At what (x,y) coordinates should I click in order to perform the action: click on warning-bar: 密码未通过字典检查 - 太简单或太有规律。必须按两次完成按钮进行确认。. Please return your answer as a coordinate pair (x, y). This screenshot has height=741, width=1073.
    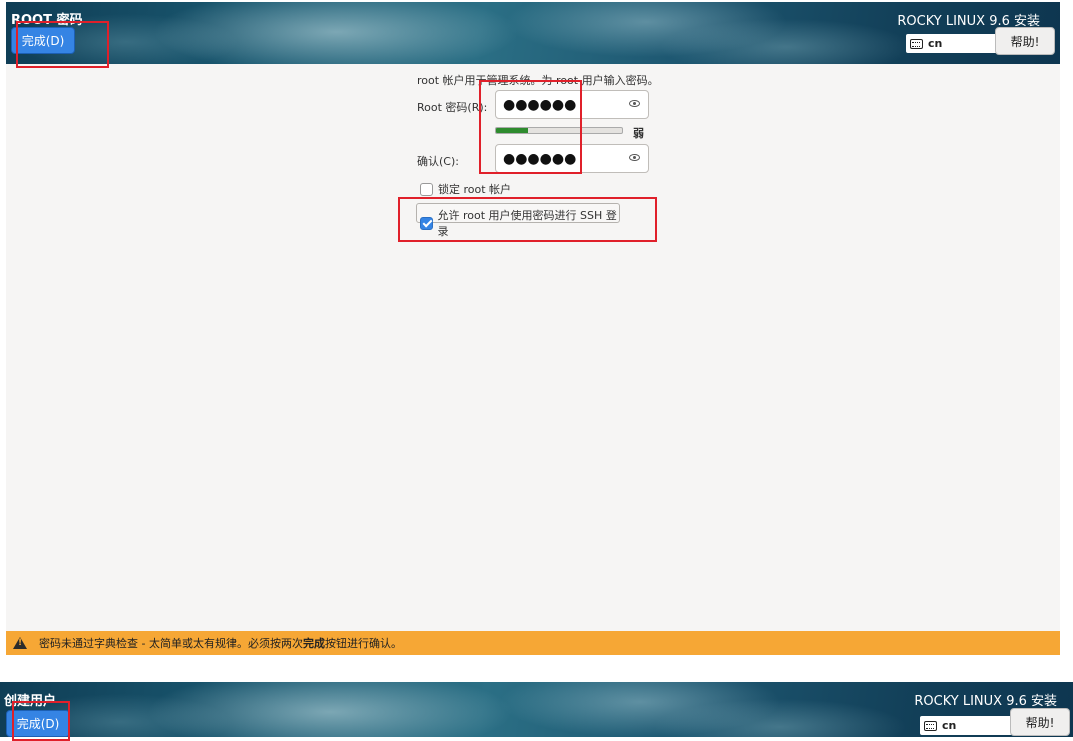
    Looking at the image, I should click on (533, 643).